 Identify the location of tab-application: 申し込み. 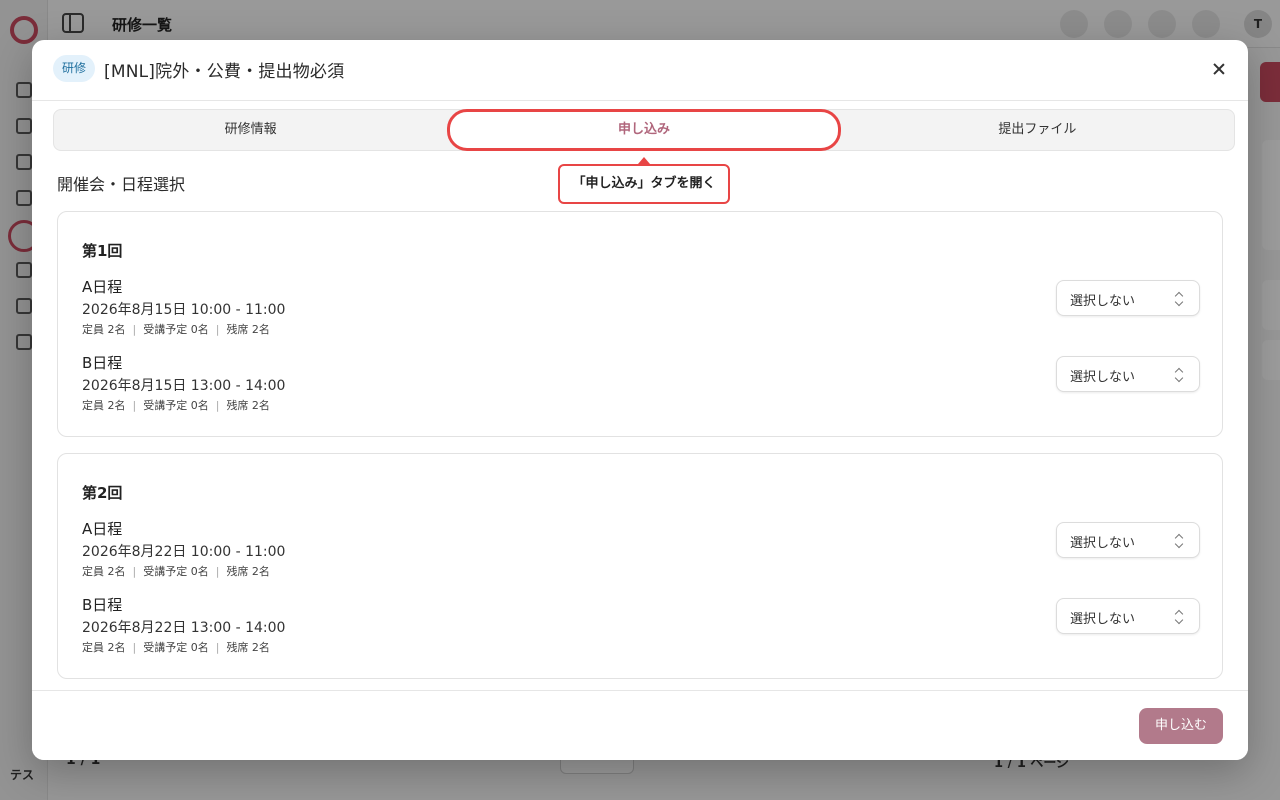
(644, 130).